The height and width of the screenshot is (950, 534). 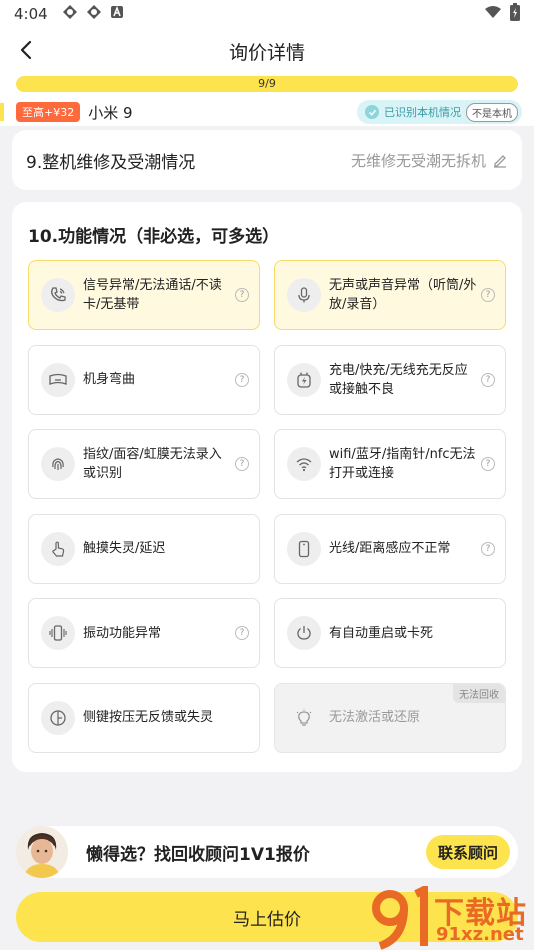 I want to click on status-right-icons, so click(x=502, y=14).